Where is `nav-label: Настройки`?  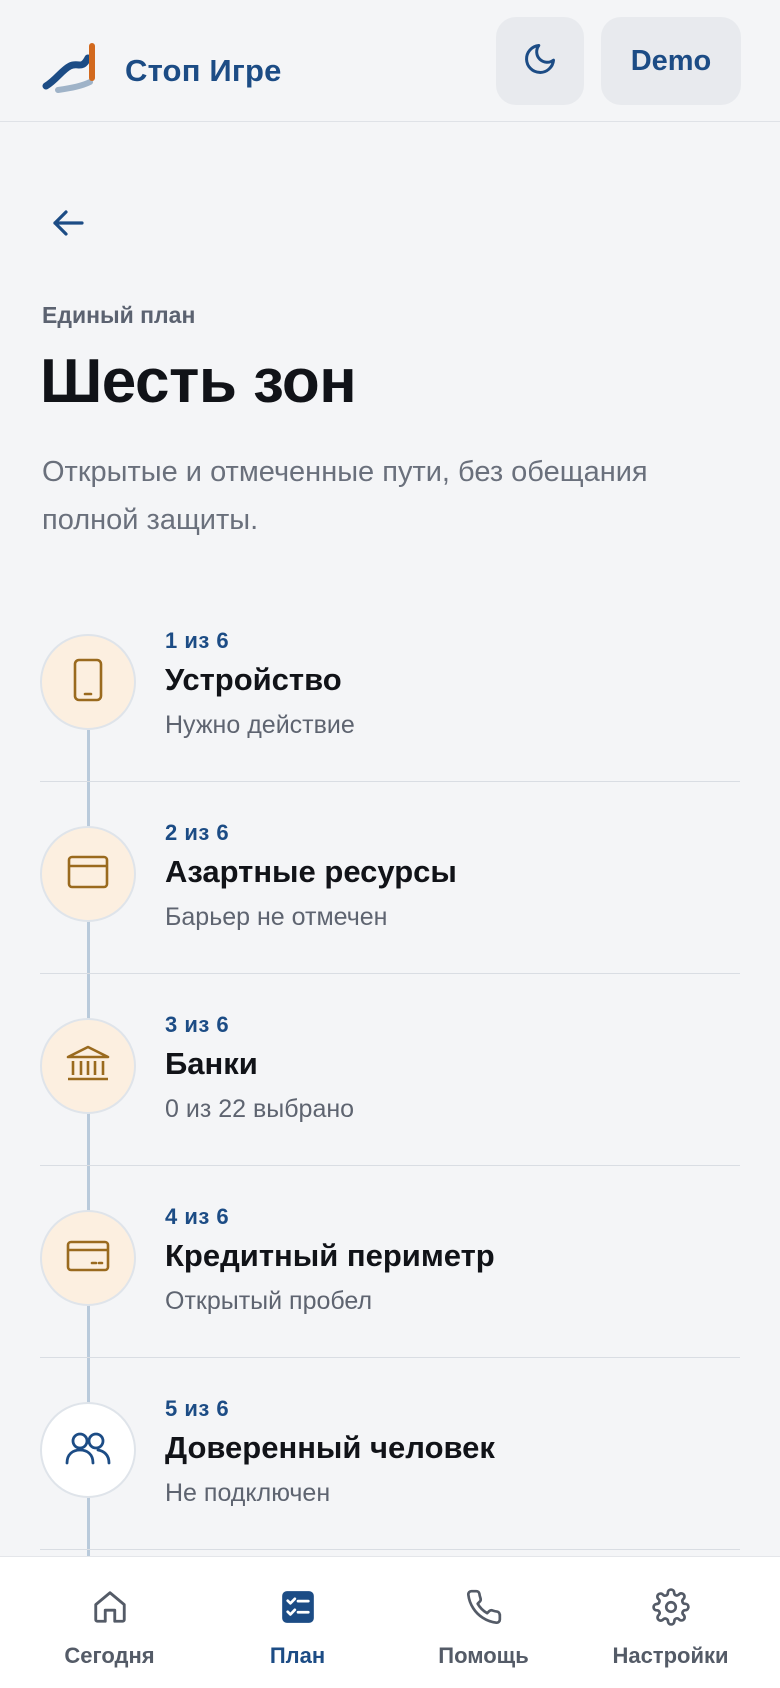 nav-label: Настройки is located at coordinates (670, 1655).